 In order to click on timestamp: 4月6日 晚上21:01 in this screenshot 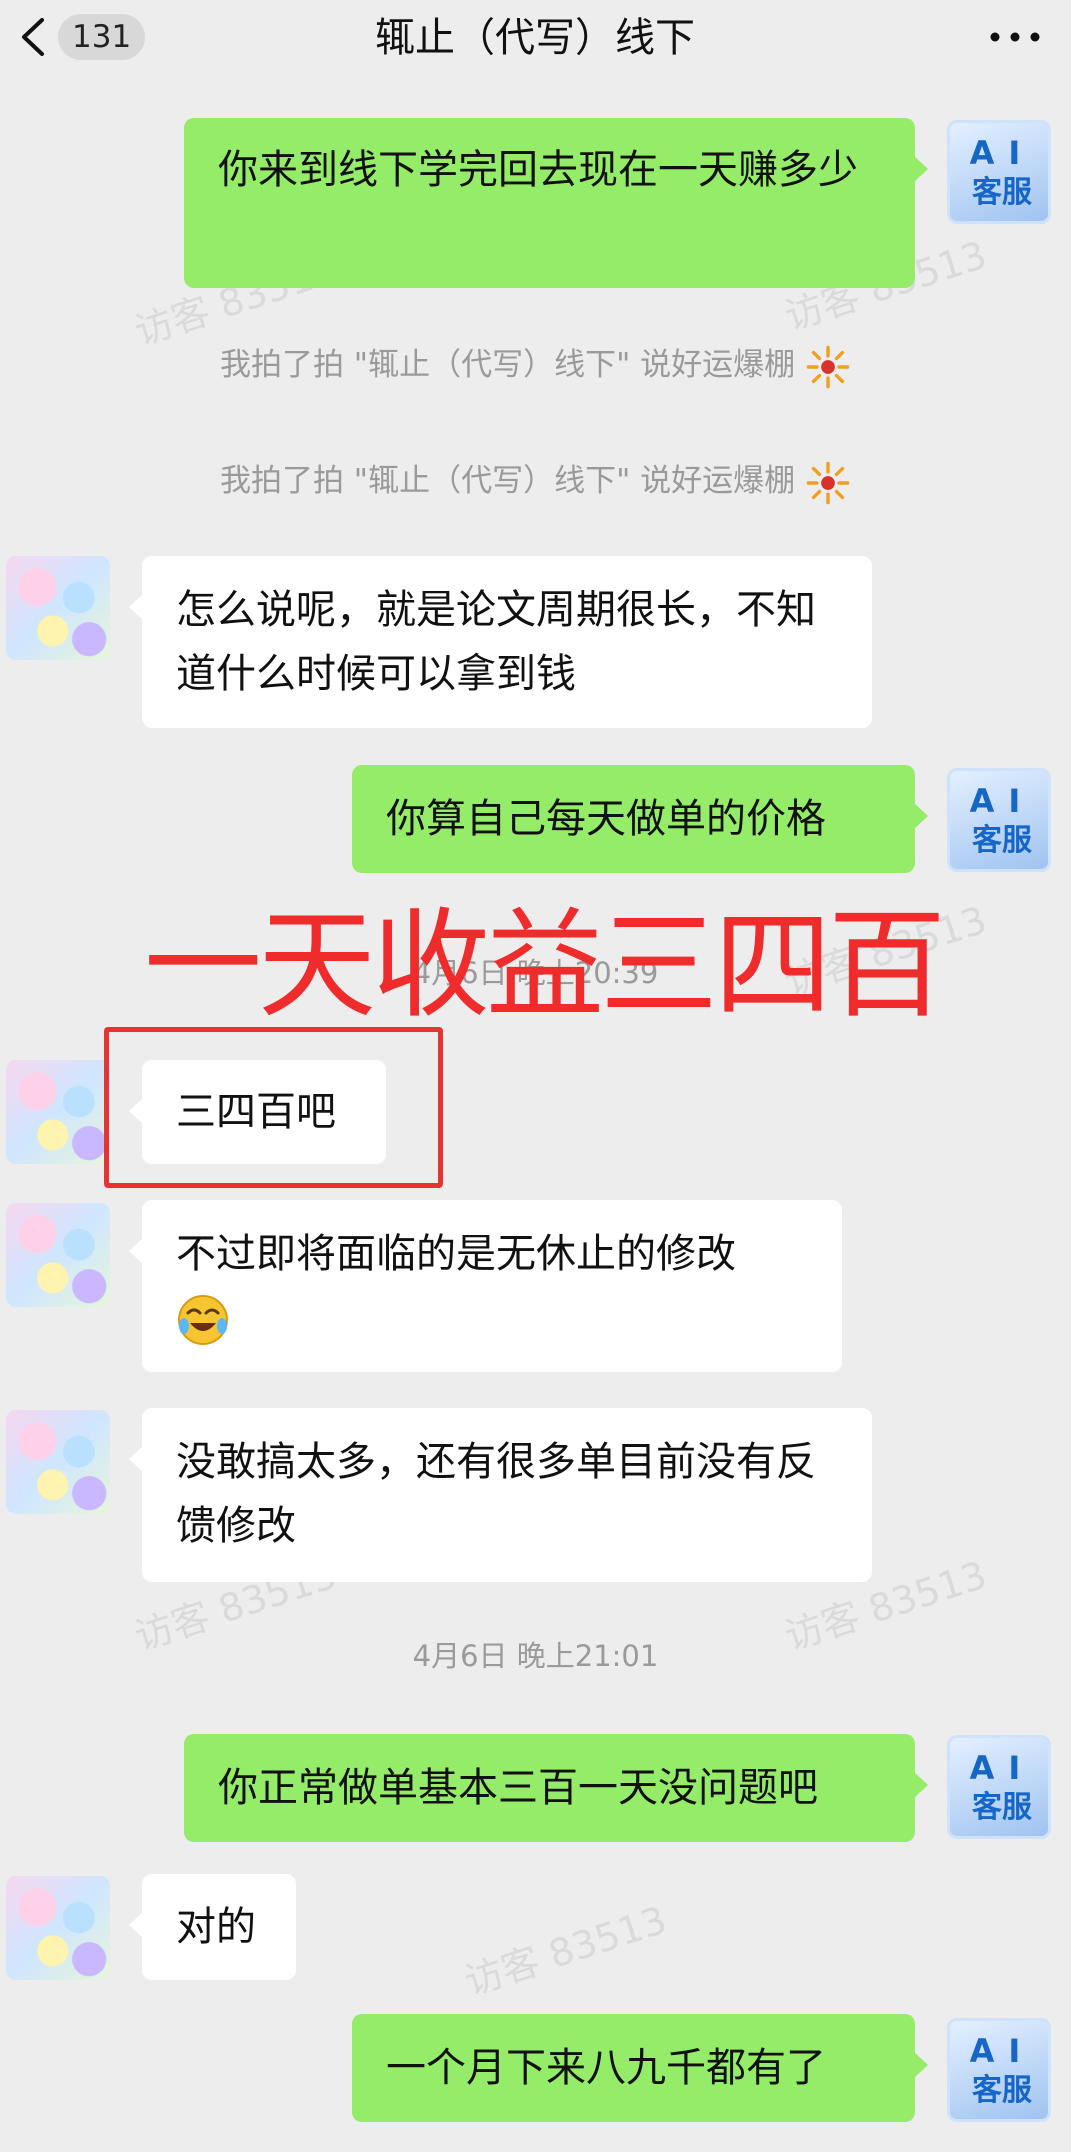, I will do `click(535, 1656)`.